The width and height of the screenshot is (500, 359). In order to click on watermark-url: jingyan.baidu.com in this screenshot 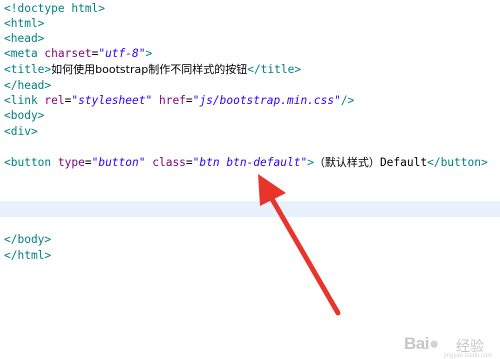, I will do `click(468, 356)`.